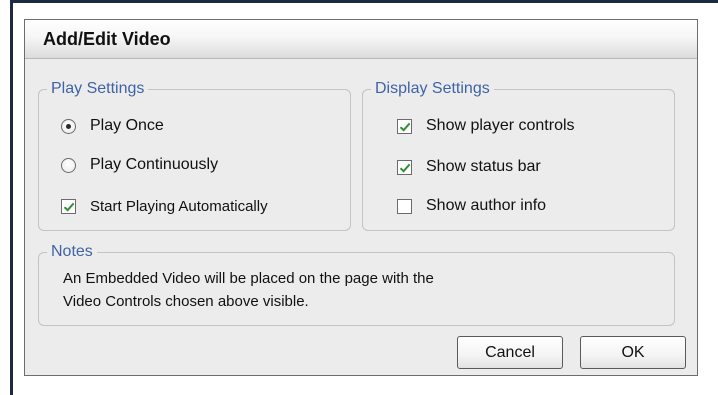  Describe the element at coordinates (633, 352) in the screenshot. I see `ok-button: OK` at that location.